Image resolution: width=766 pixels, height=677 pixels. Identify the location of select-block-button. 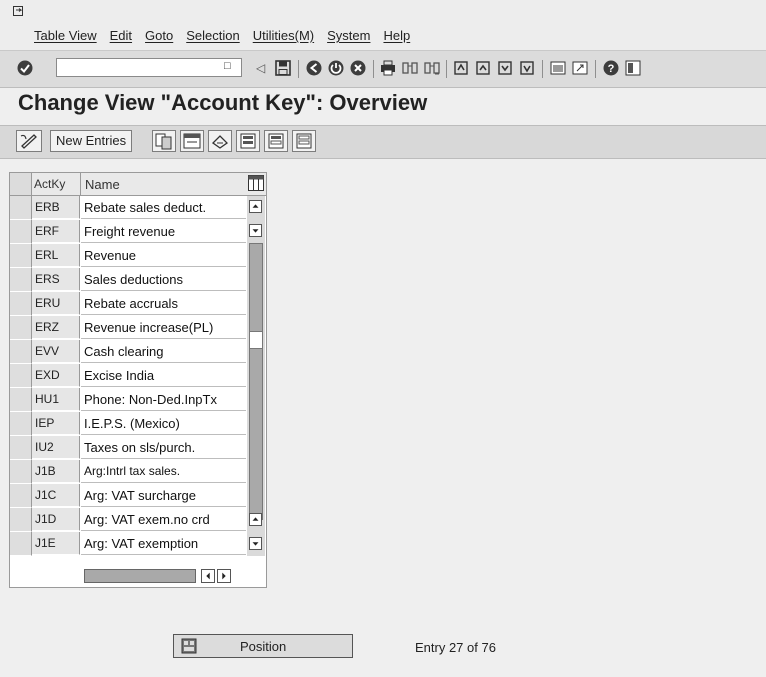
(276, 141).